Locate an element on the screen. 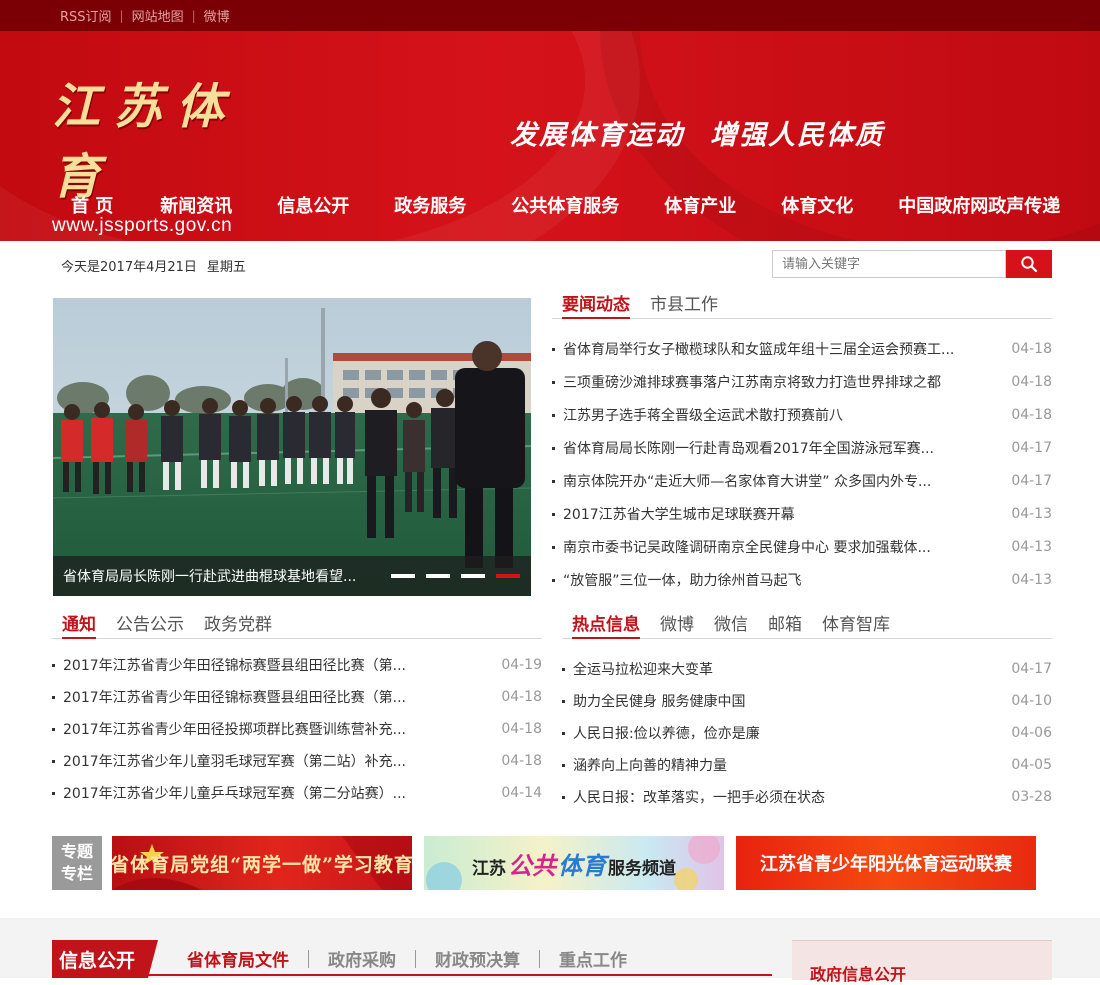  list-item: 2017年江苏省青少年田径锦标赛暨县组田径比赛（第... 04-19 is located at coordinates (297, 665).